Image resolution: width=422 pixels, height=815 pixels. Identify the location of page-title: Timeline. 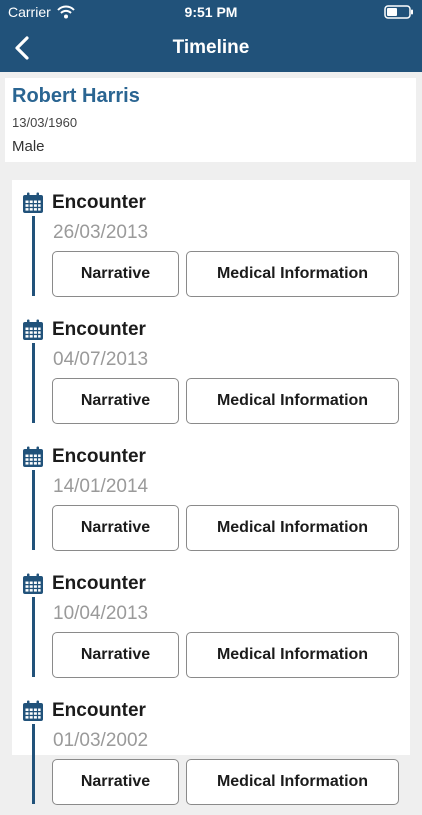
(211, 47).